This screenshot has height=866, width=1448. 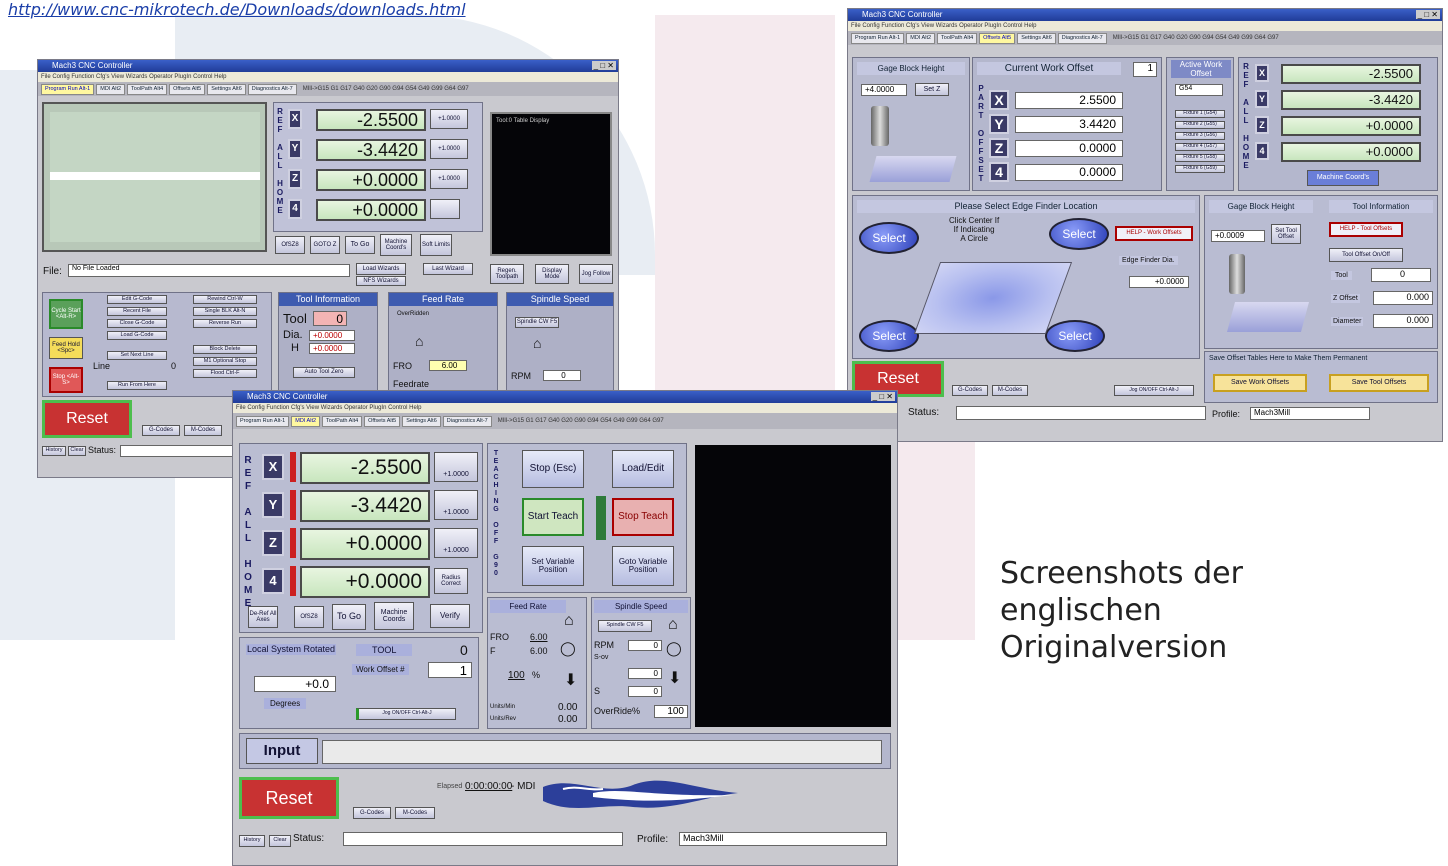 I want to click on zero-x-button: X, so click(x=1262, y=73).